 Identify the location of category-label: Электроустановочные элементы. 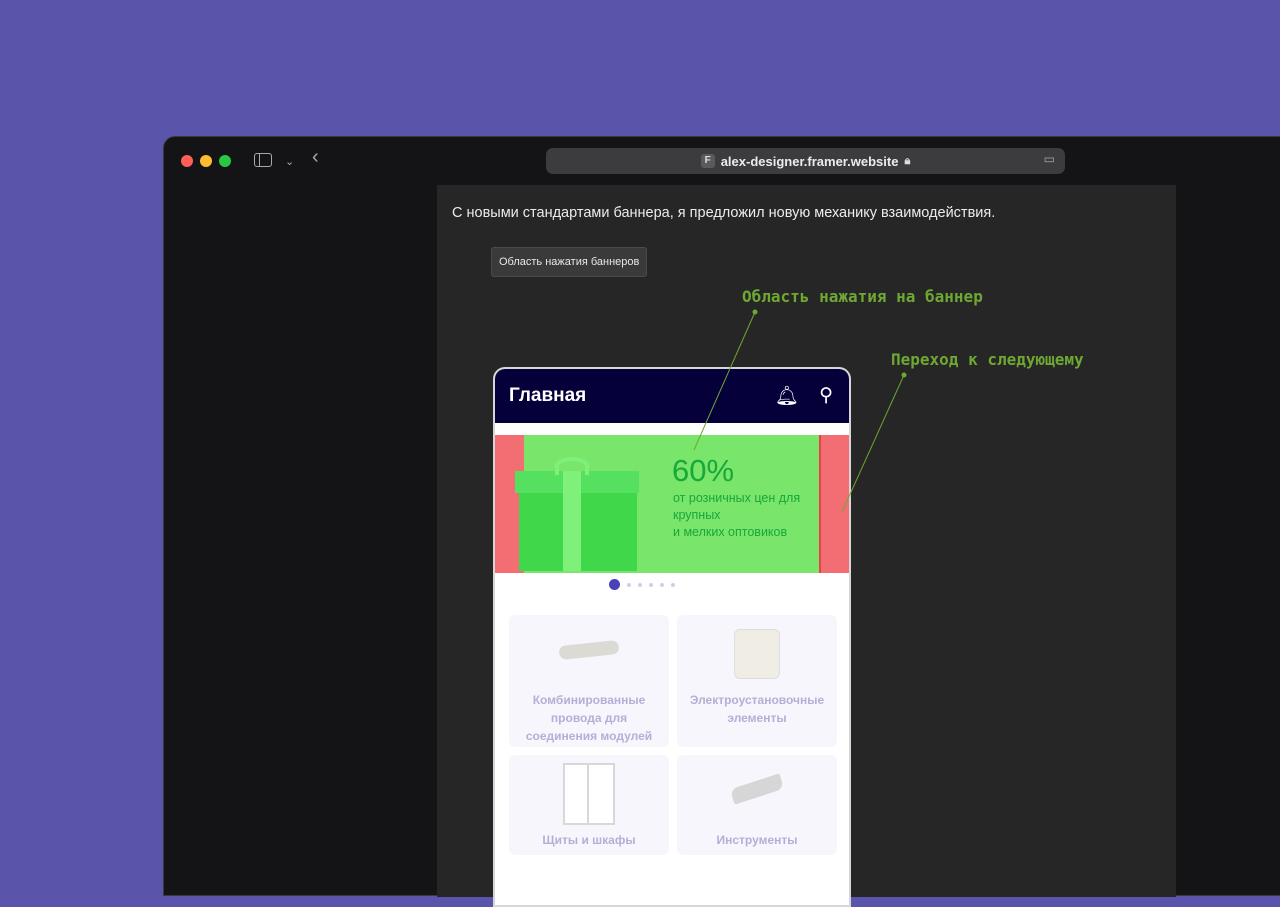
(757, 709).